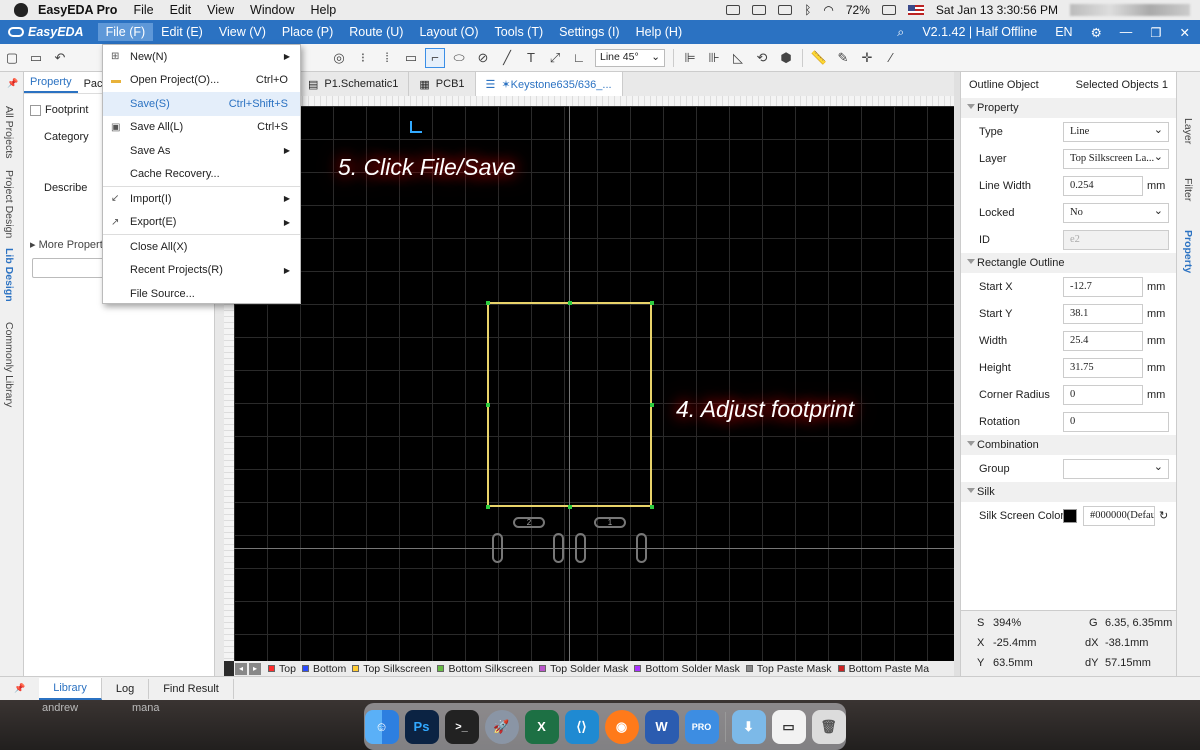  I want to click on menu-item-save: Save(S) Ctrl+Shift+S, so click(201, 104).